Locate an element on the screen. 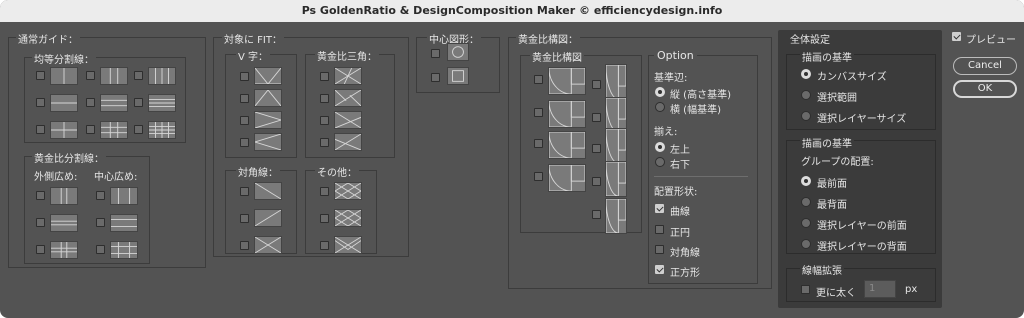  canvas-size-label: カンバスサイズ is located at coordinates (852, 77).